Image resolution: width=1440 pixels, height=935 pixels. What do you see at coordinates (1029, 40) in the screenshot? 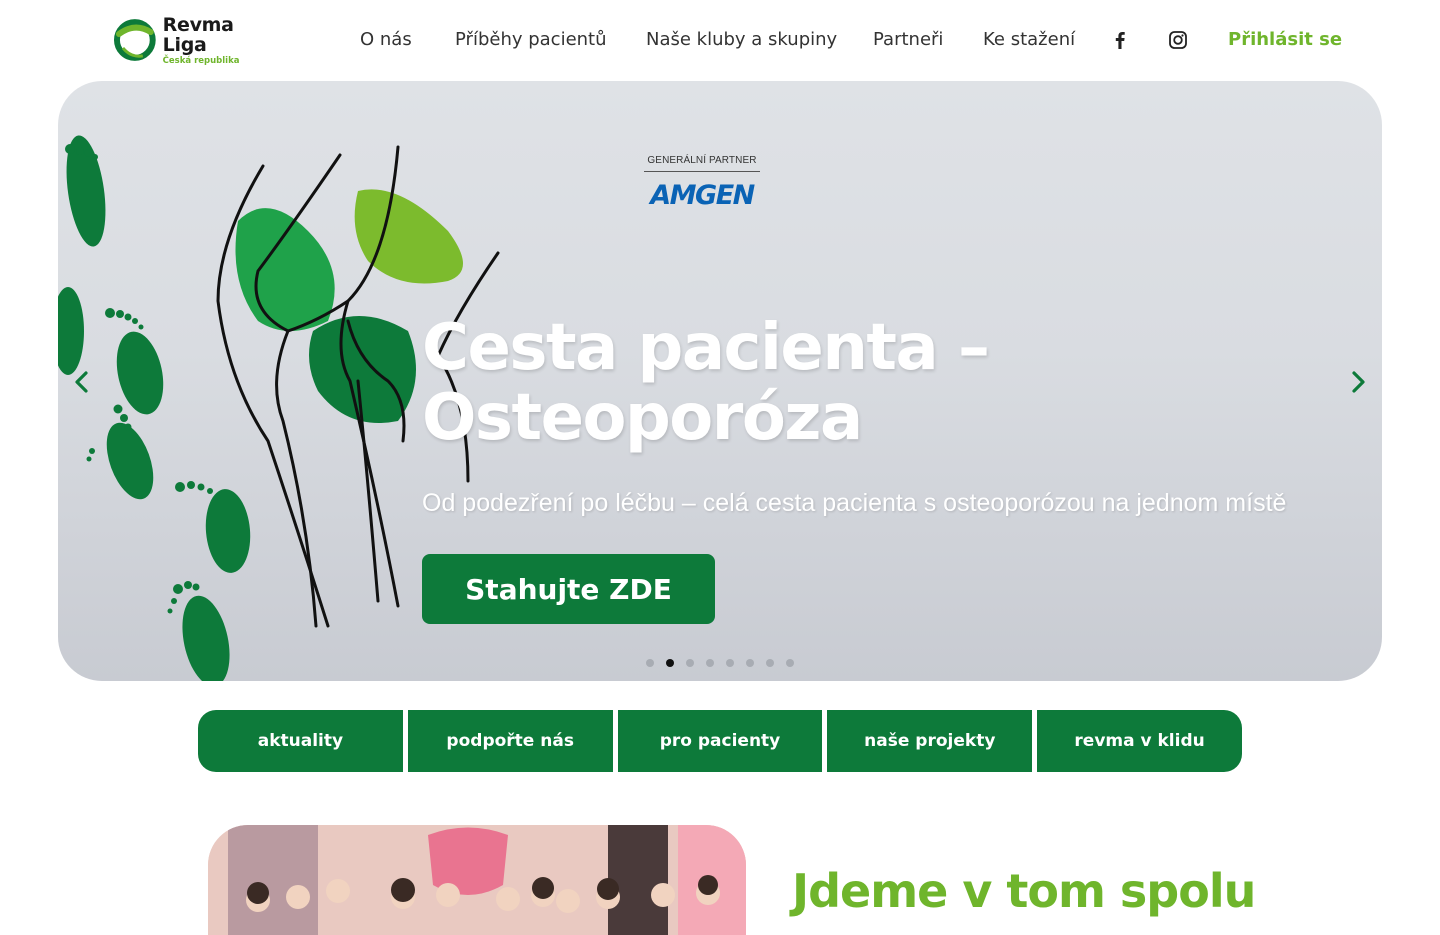
I see `nav-item-ke-stazeni: Ke stažení` at bounding box center [1029, 40].